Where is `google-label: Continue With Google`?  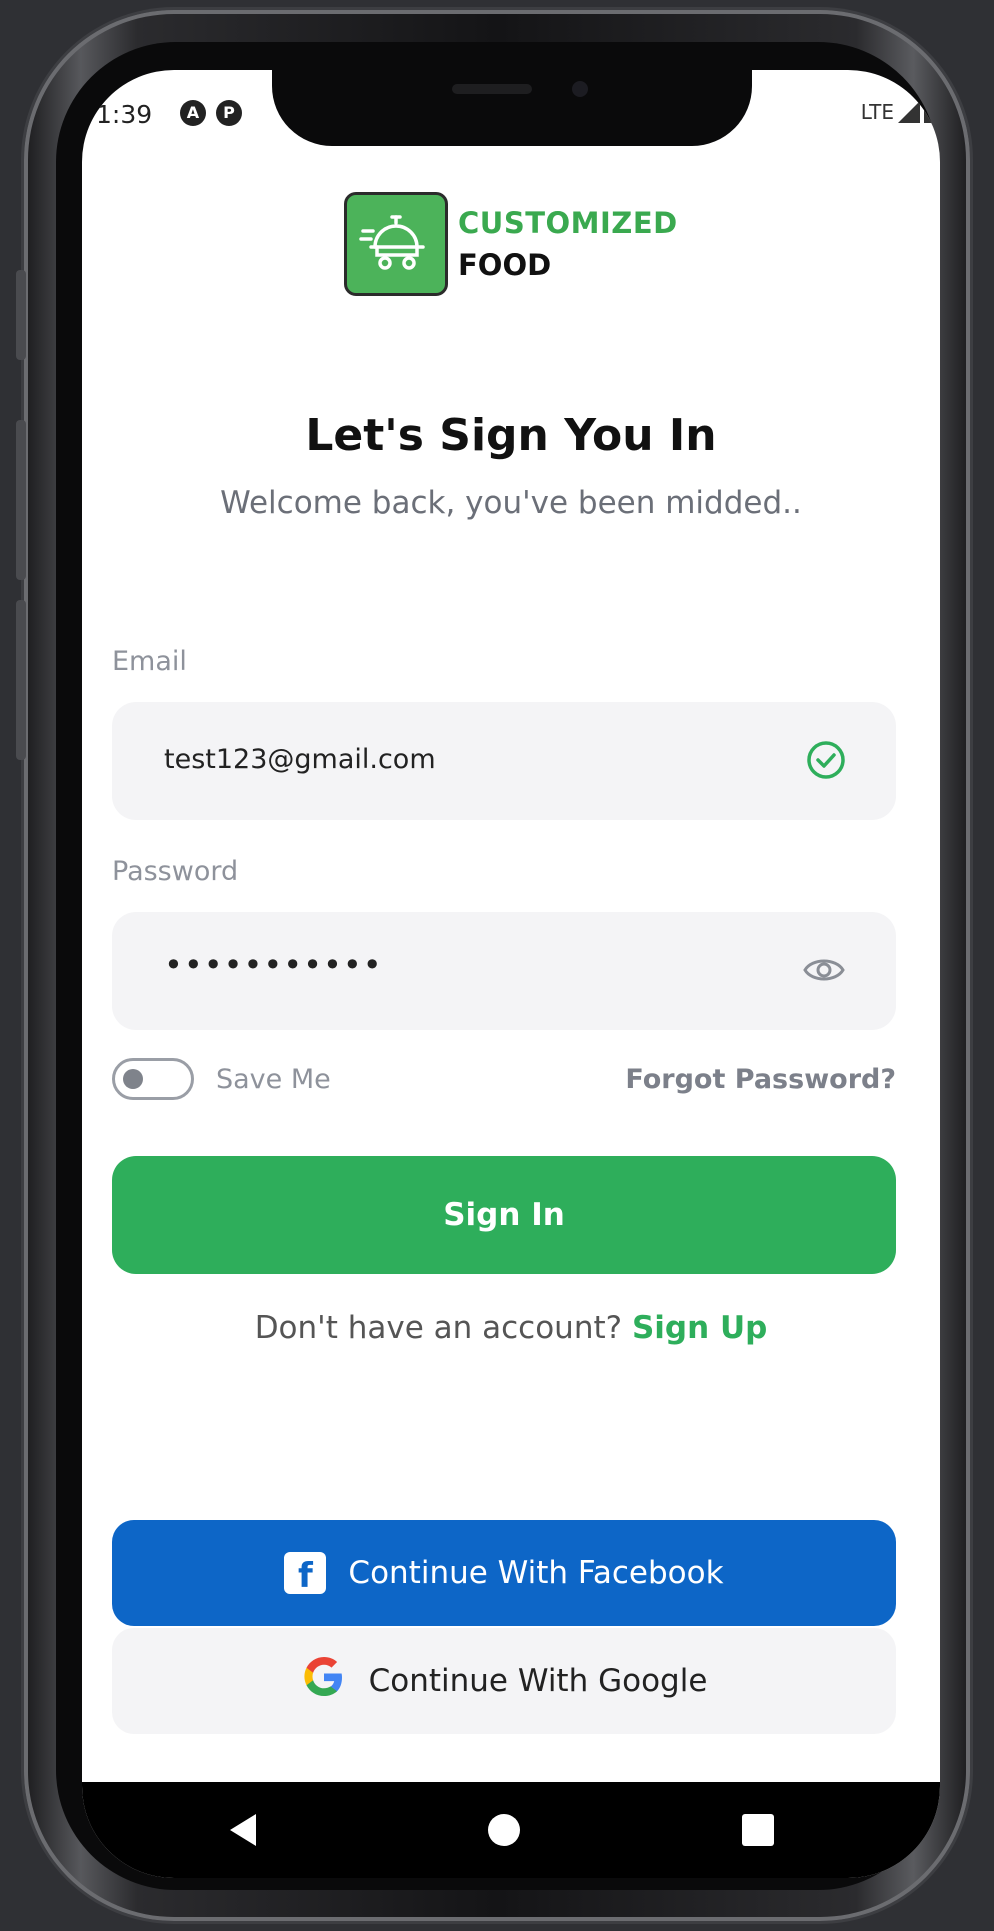 google-label: Continue With Google is located at coordinates (538, 1681).